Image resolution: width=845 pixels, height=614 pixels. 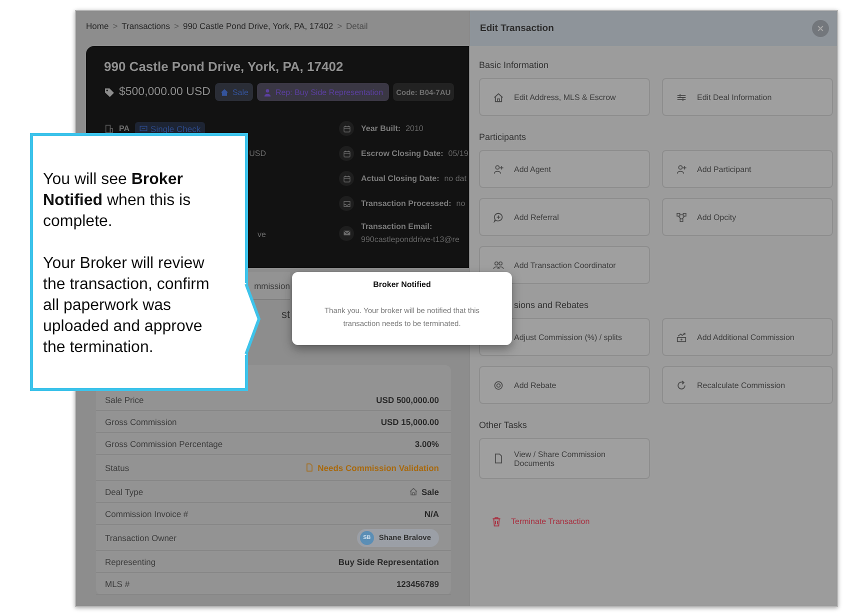 What do you see at coordinates (747, 337) in the screenshot?
I see `action-button: Add Additional Commission` at bounding box center [747, 337].